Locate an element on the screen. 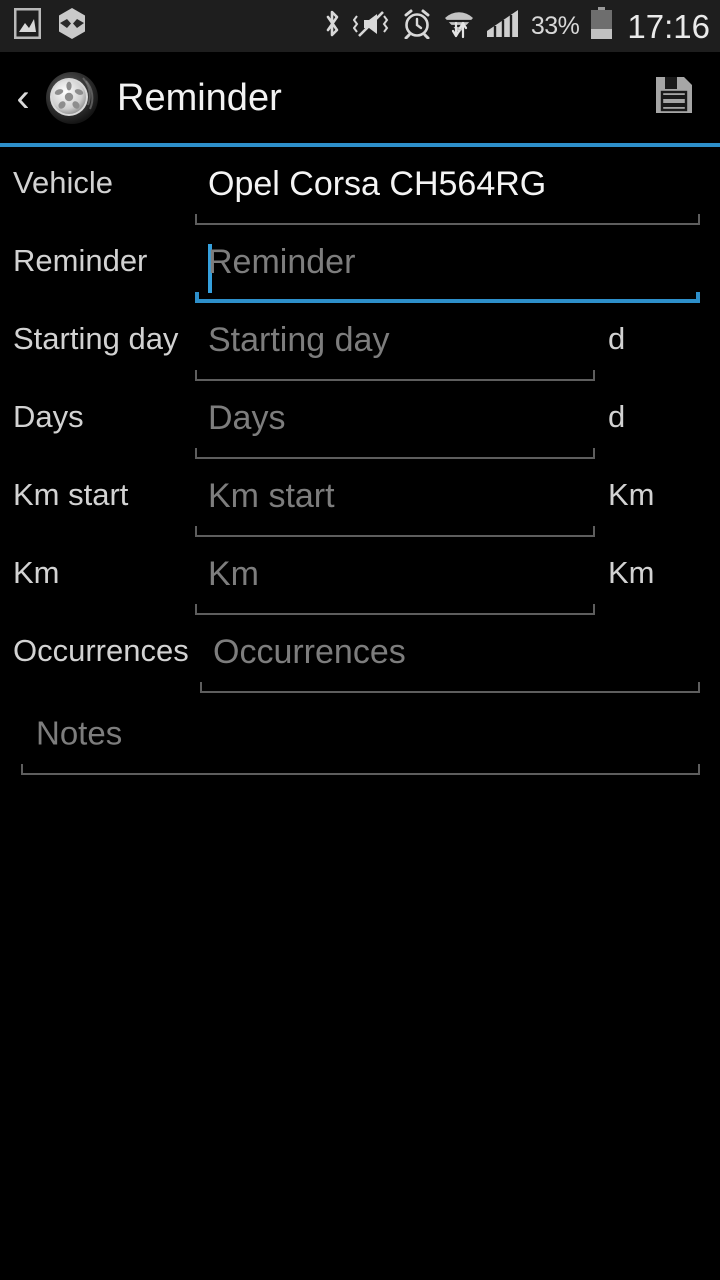  starting-day-underline is located at coordinates (395, 375).